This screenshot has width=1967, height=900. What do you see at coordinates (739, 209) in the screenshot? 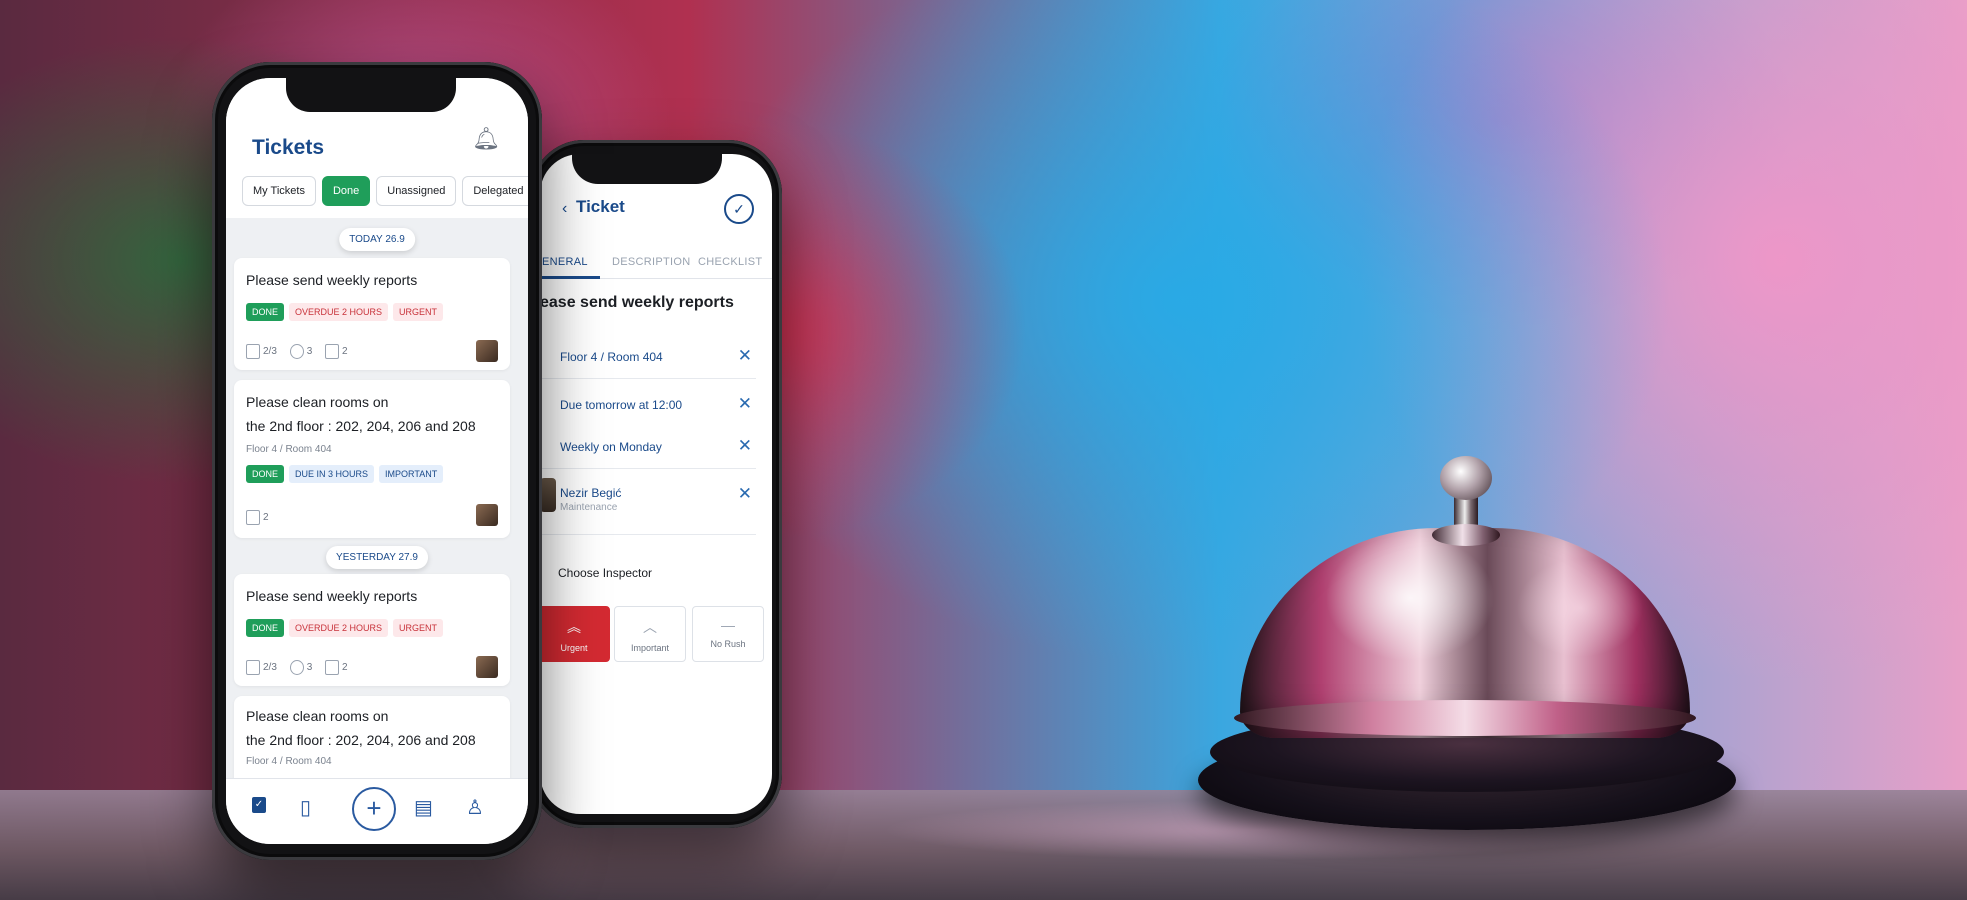
I see `confirm-check-icon: ✓` at bounding box center [739, 209].